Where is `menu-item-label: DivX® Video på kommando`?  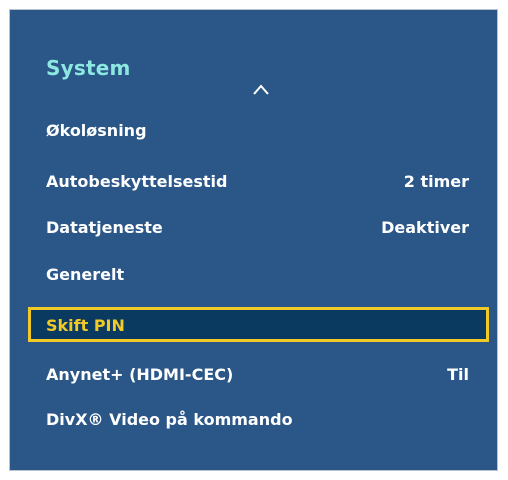 menu-item-label: DivX® Video på kommando is located at coordinates (169, 419).